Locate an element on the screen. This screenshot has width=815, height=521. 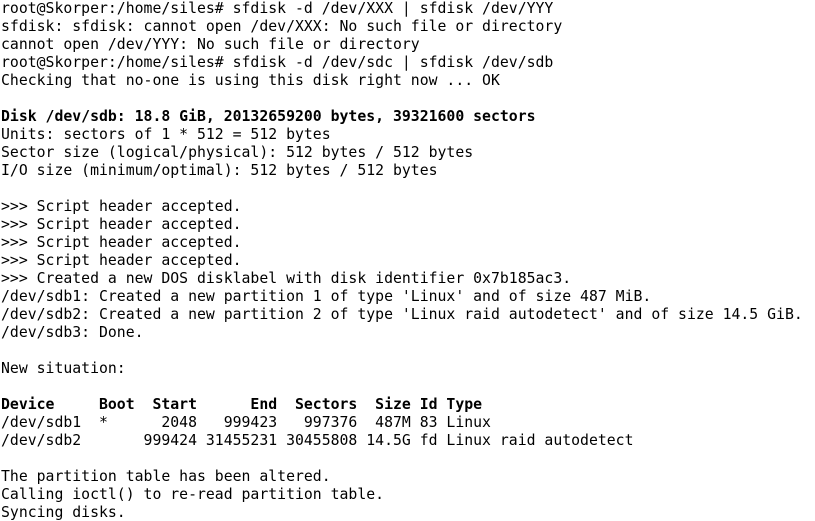
terminal-line: Syncing disks. is located at coordinates (63, 512).